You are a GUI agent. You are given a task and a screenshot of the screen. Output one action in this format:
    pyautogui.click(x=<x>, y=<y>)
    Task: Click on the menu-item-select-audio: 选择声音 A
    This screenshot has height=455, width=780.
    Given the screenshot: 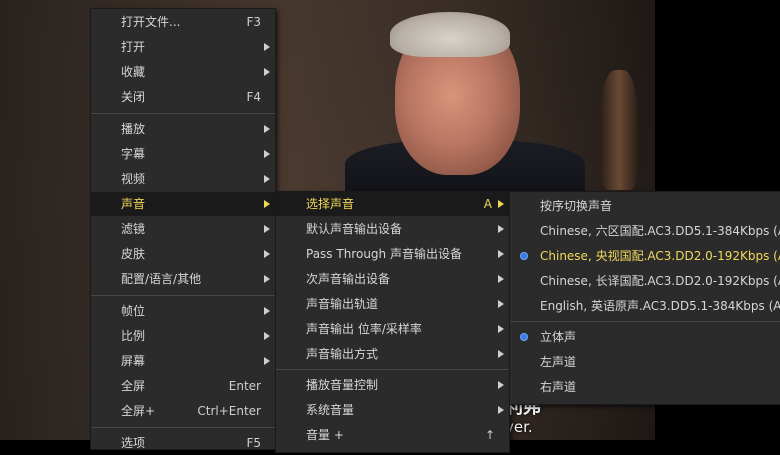 What is the action you would take?
    pyautogui.click(x=392, y=204)
    